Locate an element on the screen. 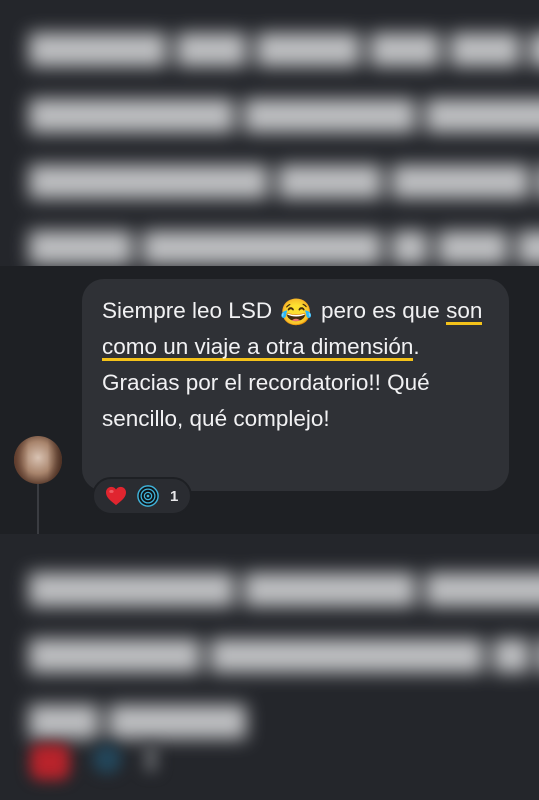 This screenshot has width=539, height=800. avatar is located at coordinates (38, 460).